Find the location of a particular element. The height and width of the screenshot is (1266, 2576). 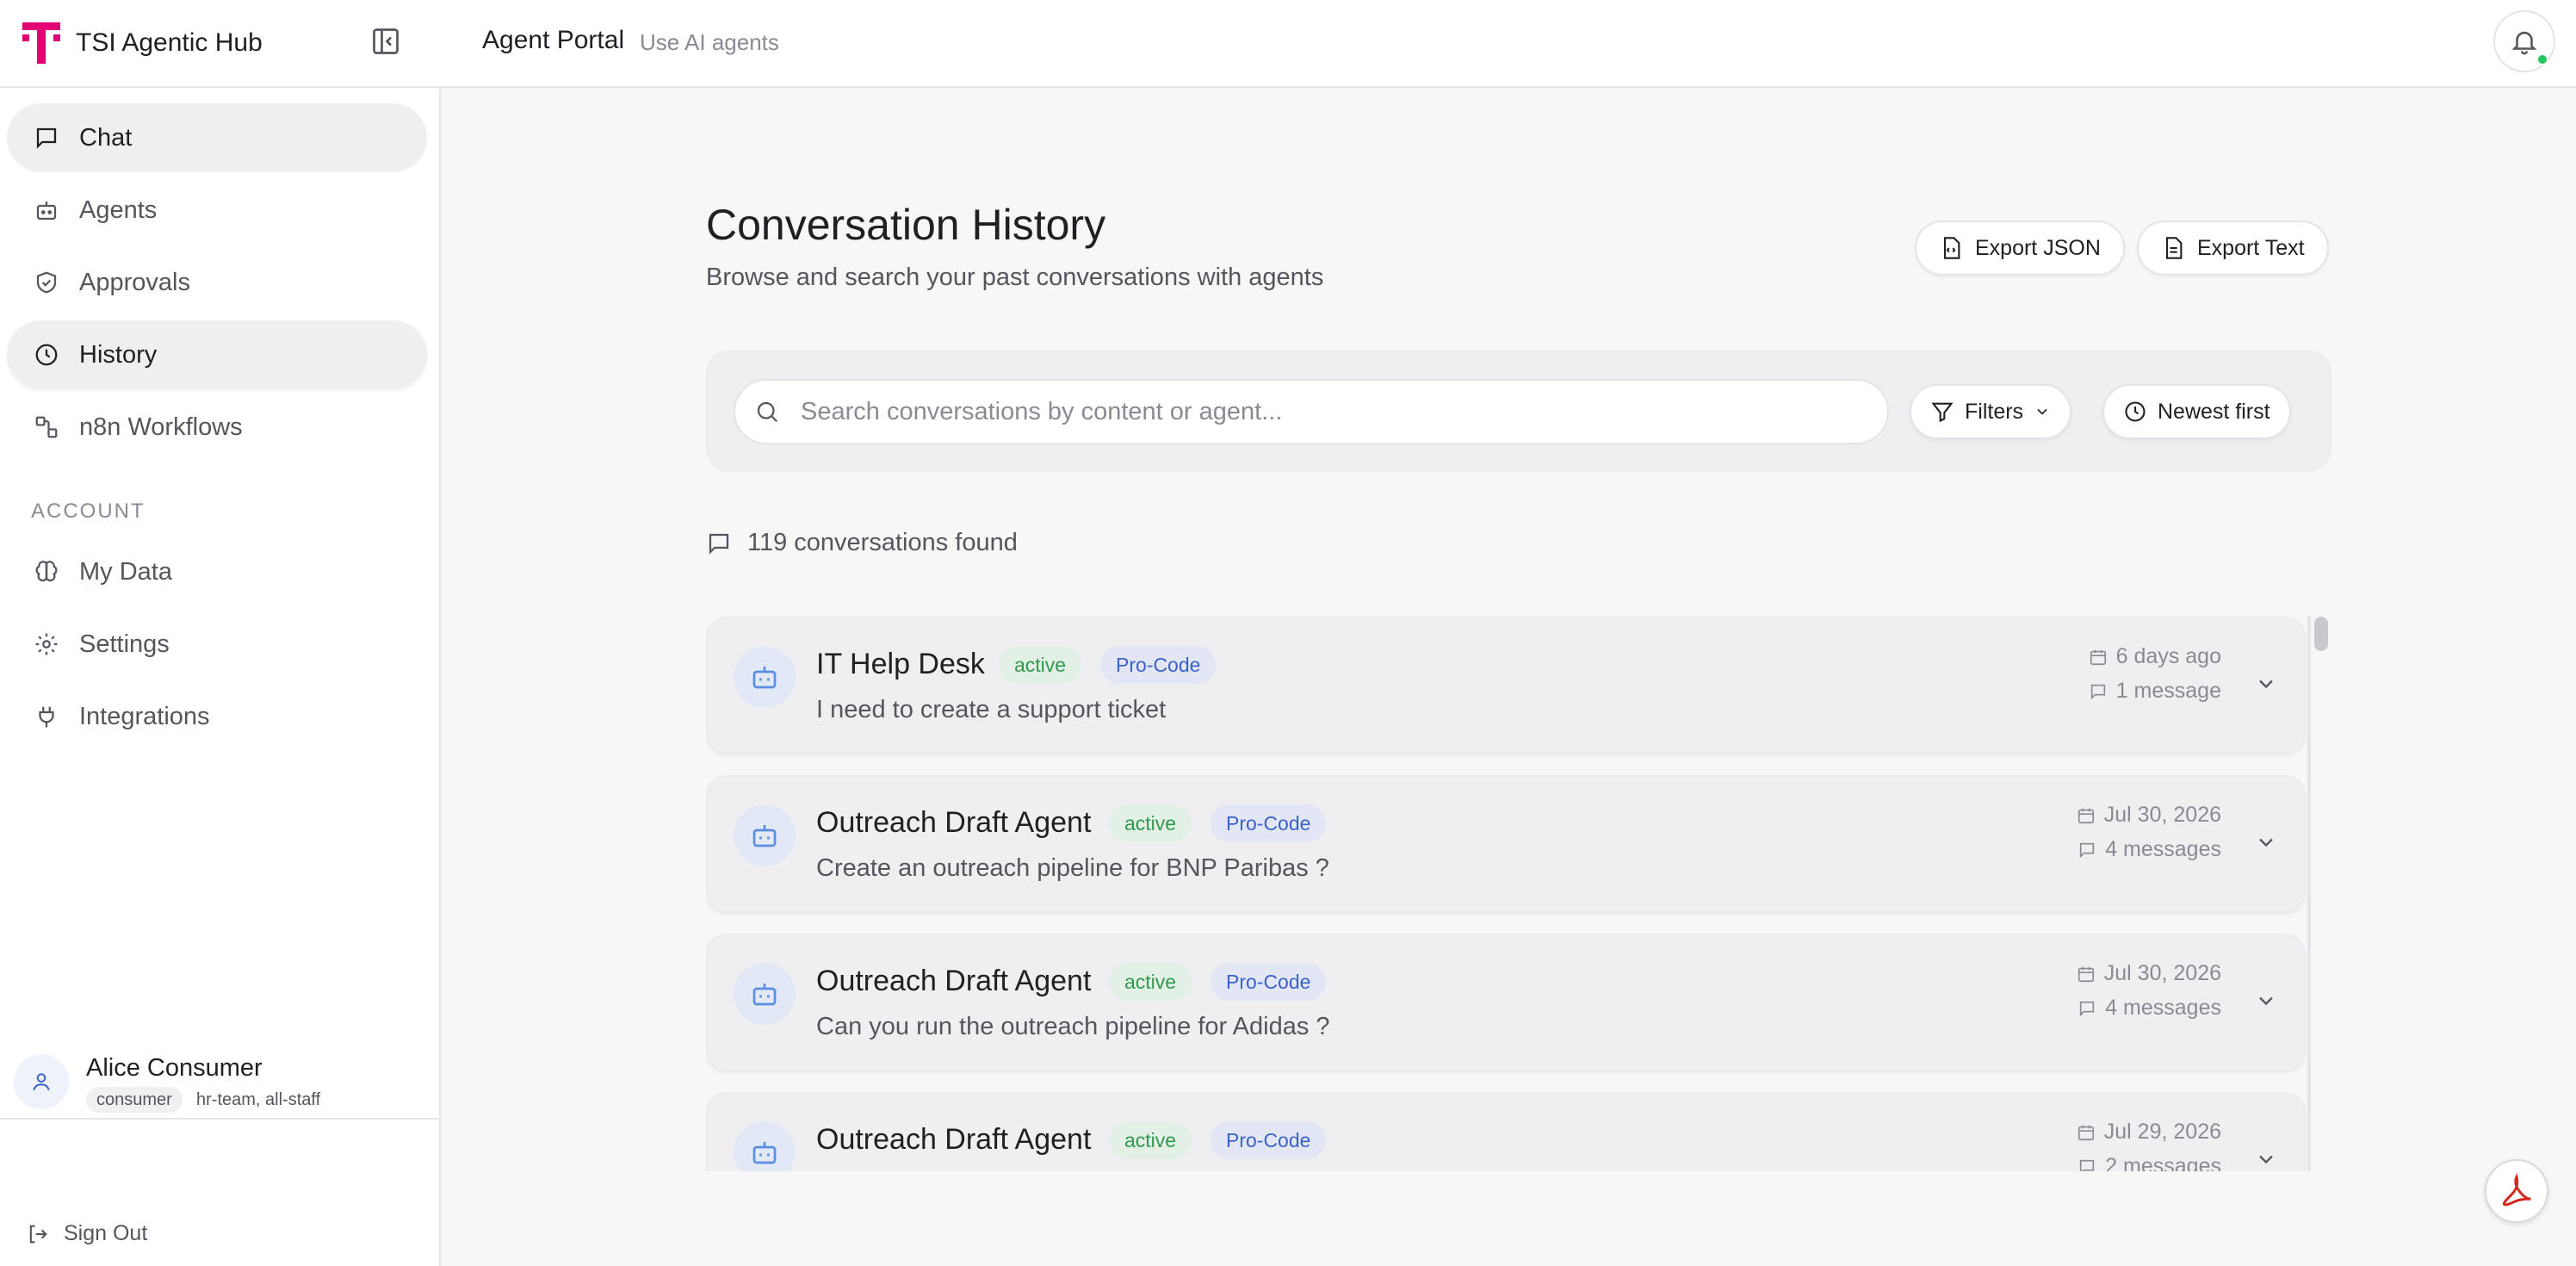

brain-icon is located at coordinates (46, 572).